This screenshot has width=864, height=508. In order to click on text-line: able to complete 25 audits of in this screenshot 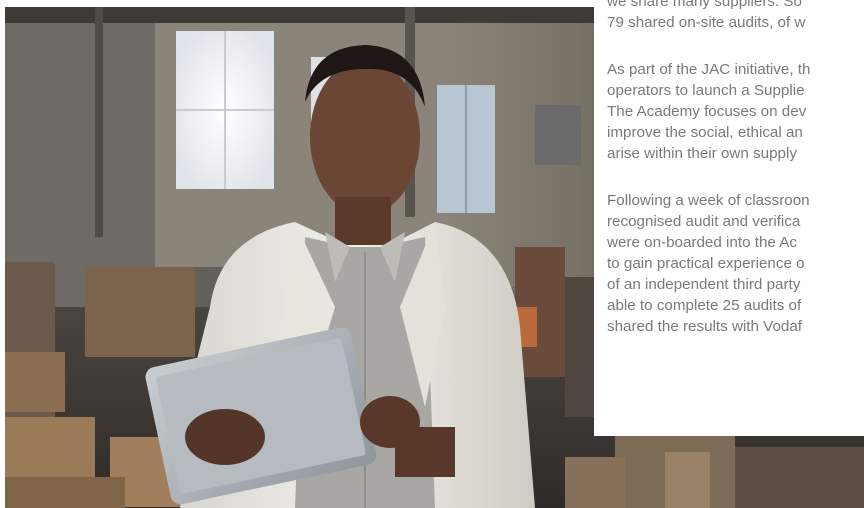, I will do `click(704, 305)`.